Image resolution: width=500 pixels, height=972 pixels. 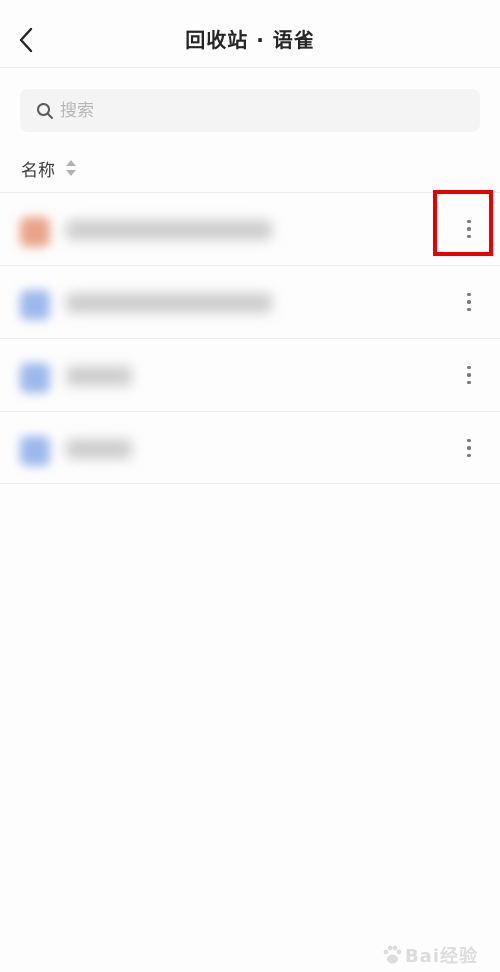 I want to click on watermark: Bai经验, so click(x=429, y=955).